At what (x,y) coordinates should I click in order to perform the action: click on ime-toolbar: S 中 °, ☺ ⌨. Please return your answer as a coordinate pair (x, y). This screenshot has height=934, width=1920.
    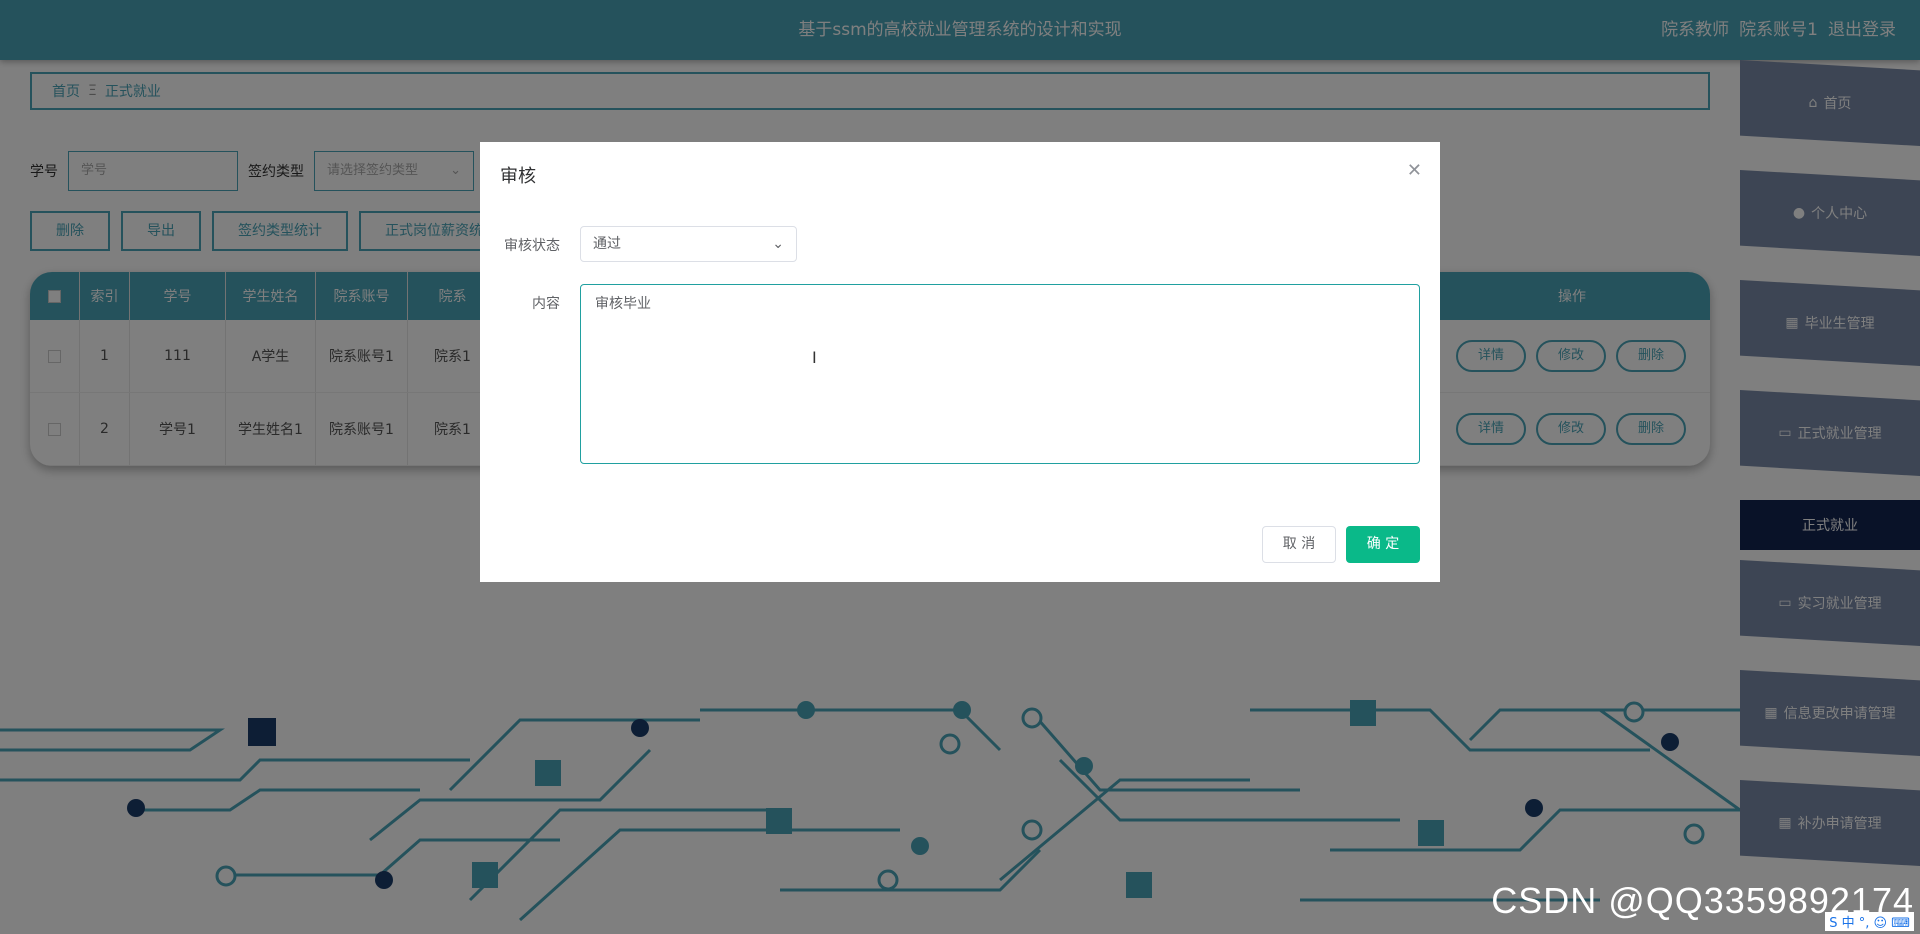
    Looking at the image, I should click on (1869, 921).